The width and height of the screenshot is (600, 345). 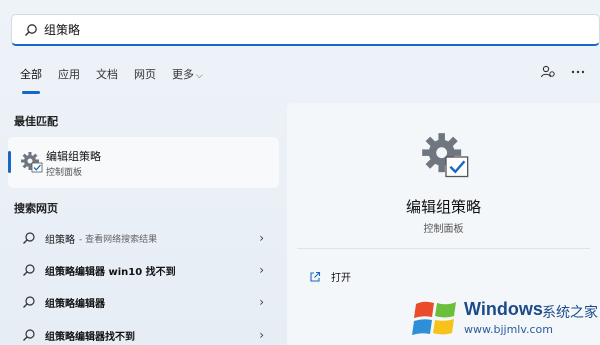 I want to click on more-options-icon, so click(x=578, y=72).